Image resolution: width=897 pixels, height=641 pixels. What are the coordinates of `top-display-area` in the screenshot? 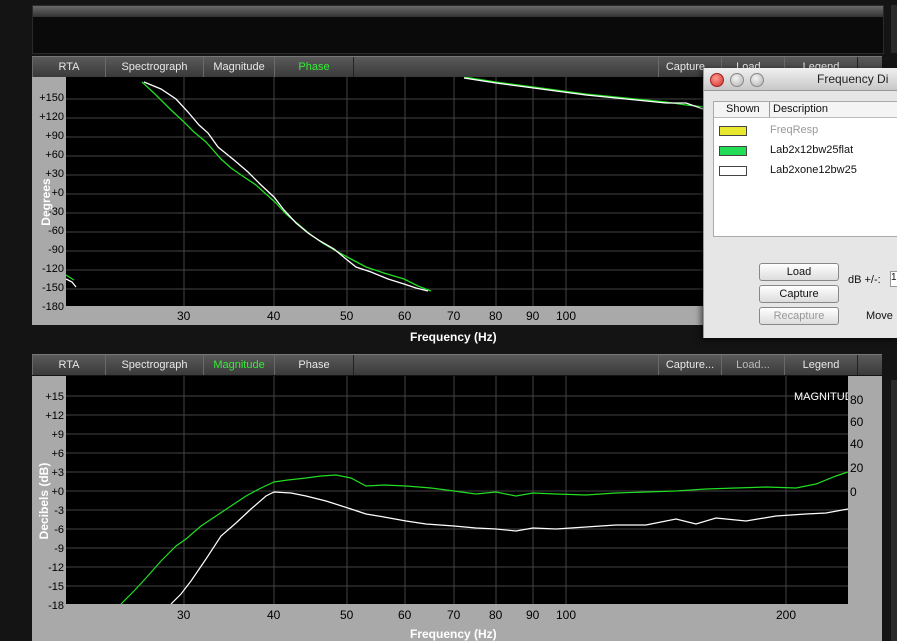 It's located at (458, 29).